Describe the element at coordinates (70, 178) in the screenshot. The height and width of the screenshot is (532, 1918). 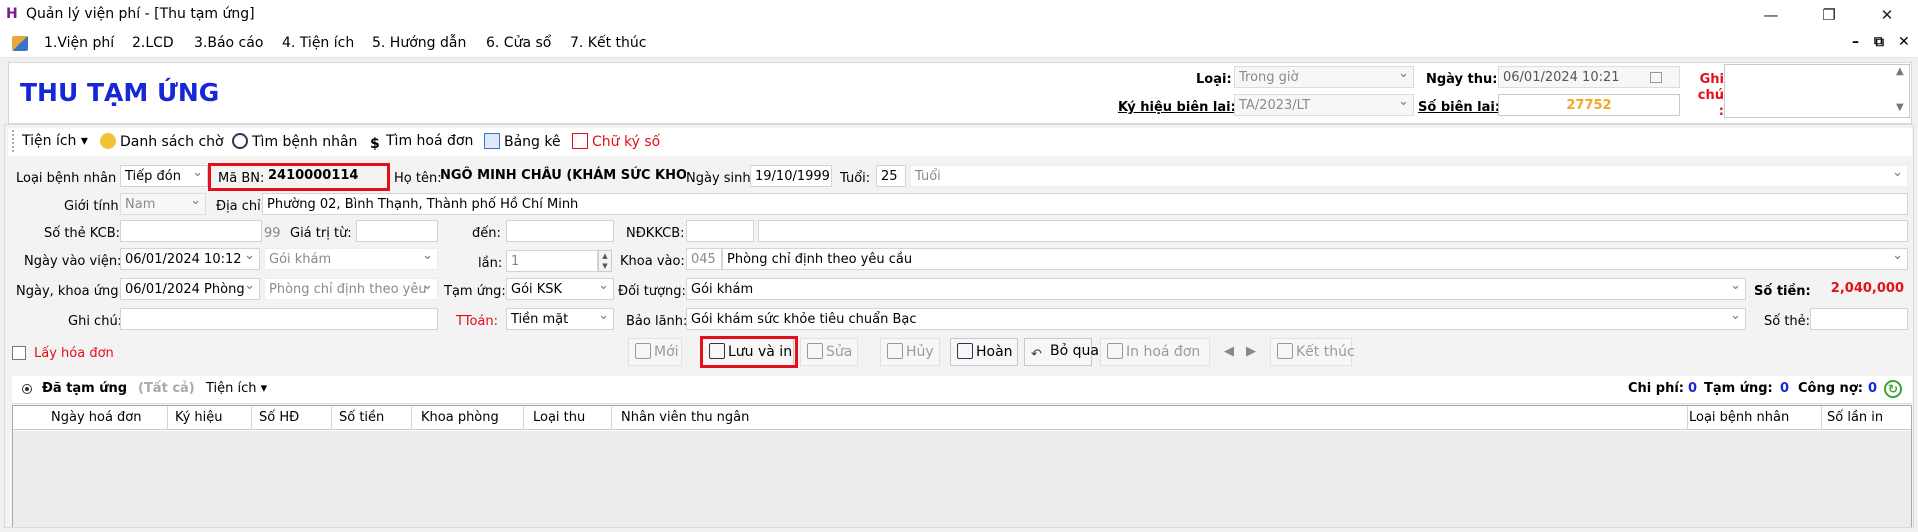
I see `loai-bn-label: Loại bệnh nhân :` at that location.